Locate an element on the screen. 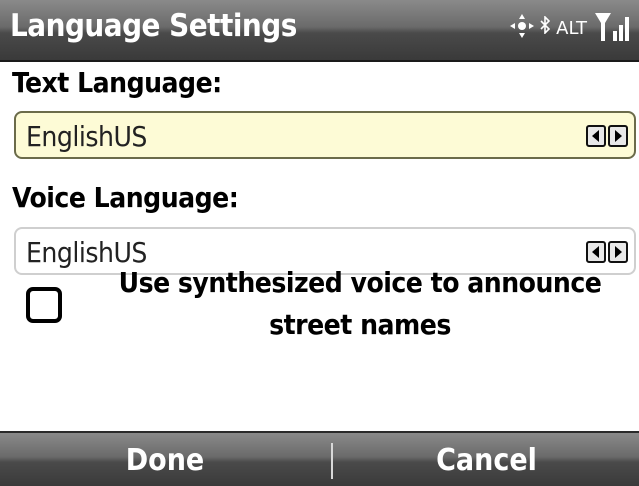  text-language-arrows is located at coordinates (607, 136).